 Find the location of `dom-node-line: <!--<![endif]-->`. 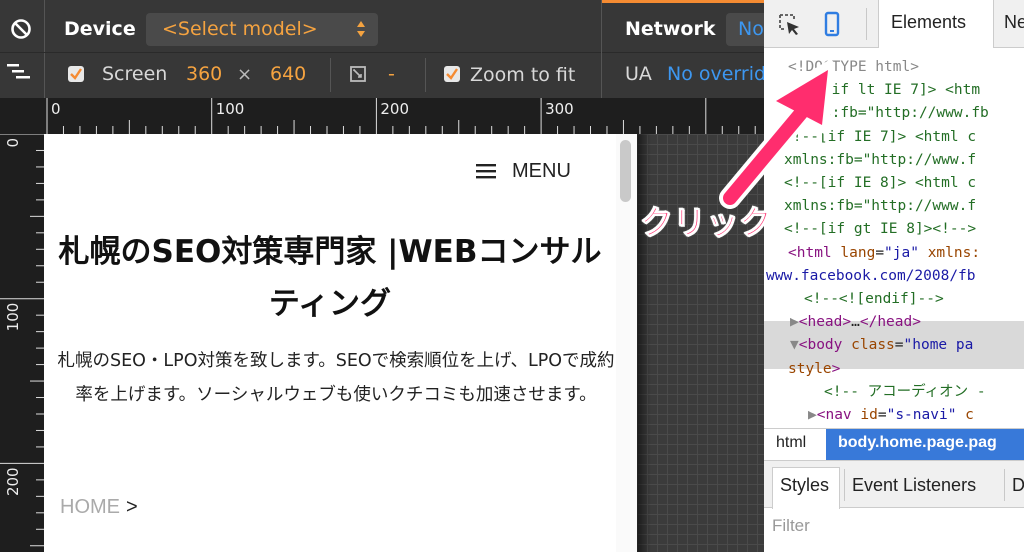

dom-node-line: <!--<![endif]--> is located at coordinates (874, 299).